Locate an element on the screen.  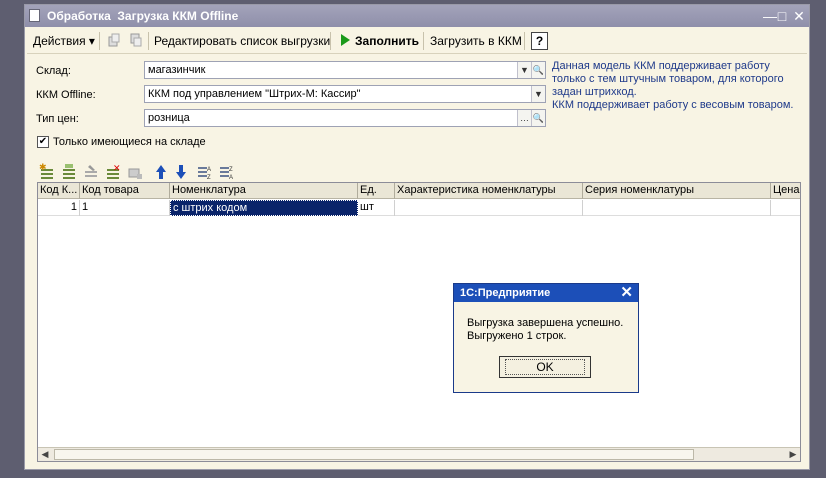
title-bar: Обработка Загрузка ККМ Offline — □ ✕ is located at coordinates (417, 16).